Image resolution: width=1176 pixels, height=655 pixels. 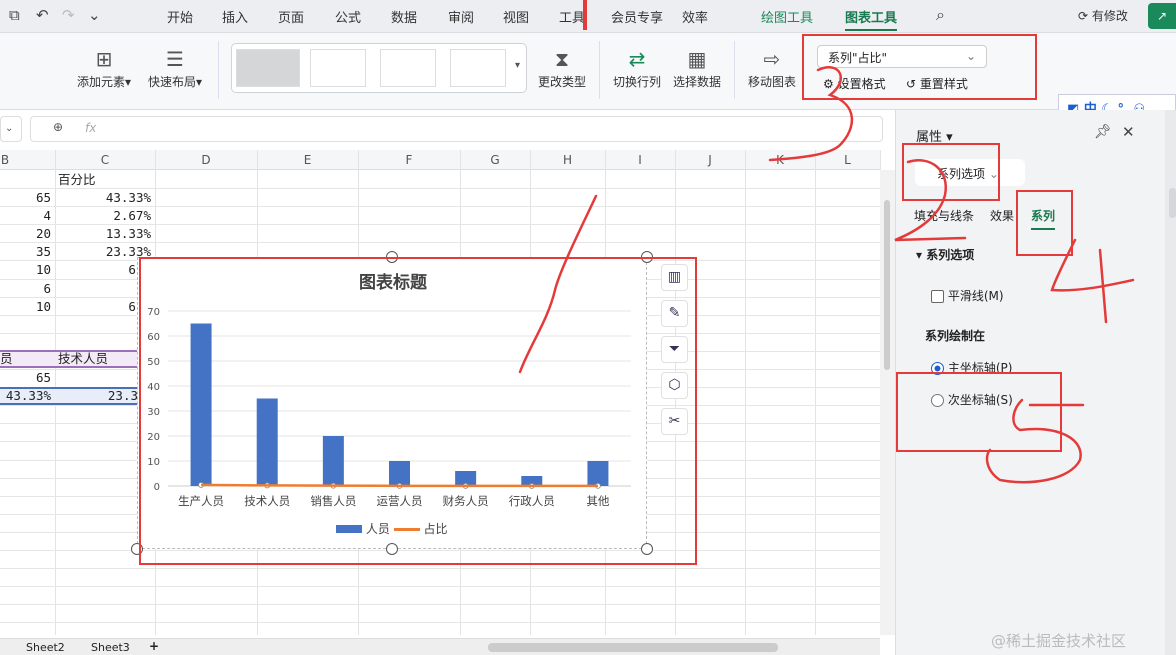 I want to click on undo-icon: ↶, so click(x=42, y=15).